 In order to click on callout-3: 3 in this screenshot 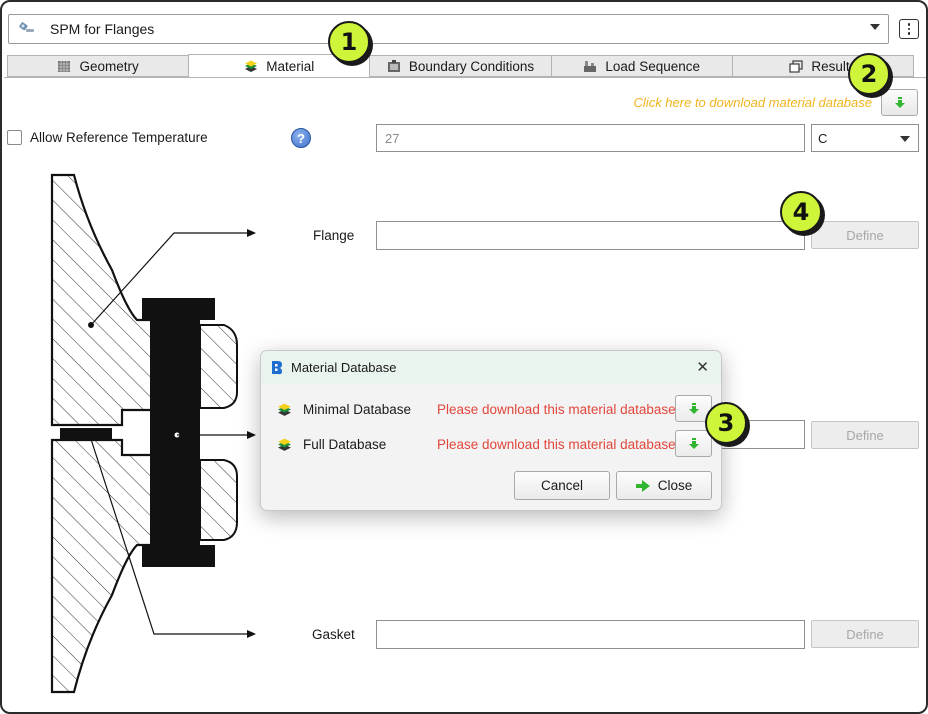, I will do `click(726, 423)`.